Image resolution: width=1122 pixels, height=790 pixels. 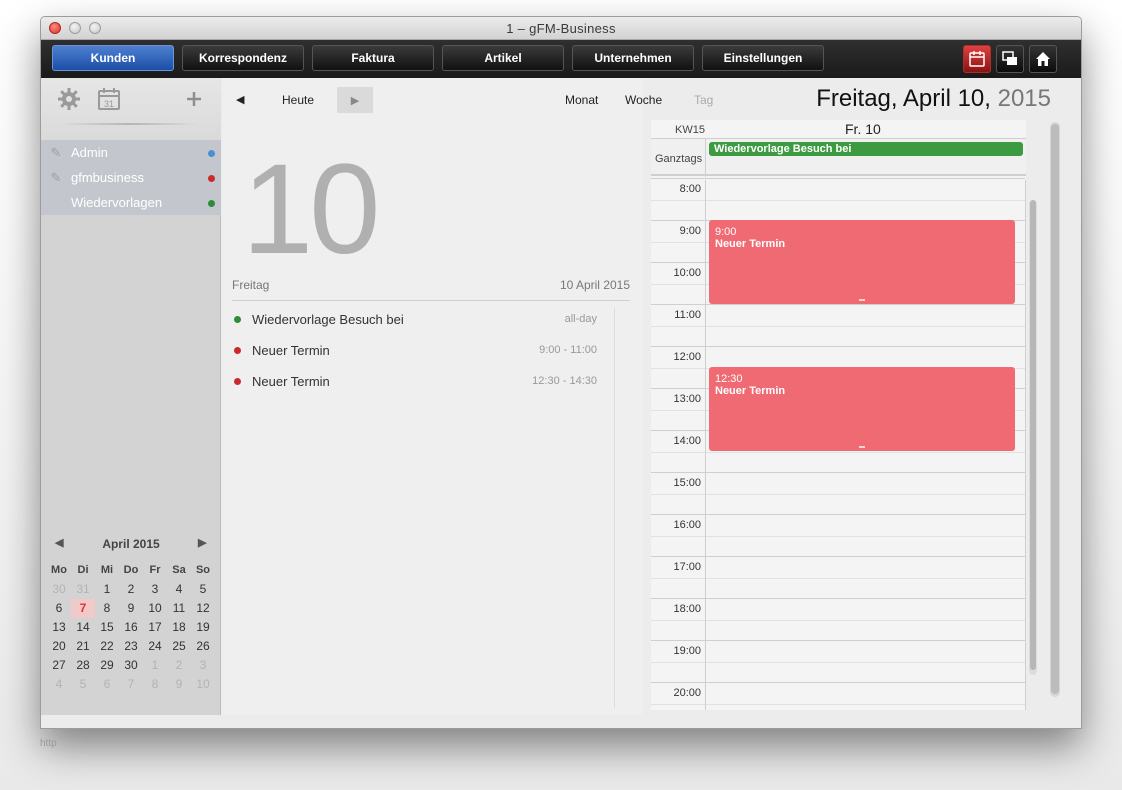 I want to click on page-scrollbar, so click(x=1055, y=409).